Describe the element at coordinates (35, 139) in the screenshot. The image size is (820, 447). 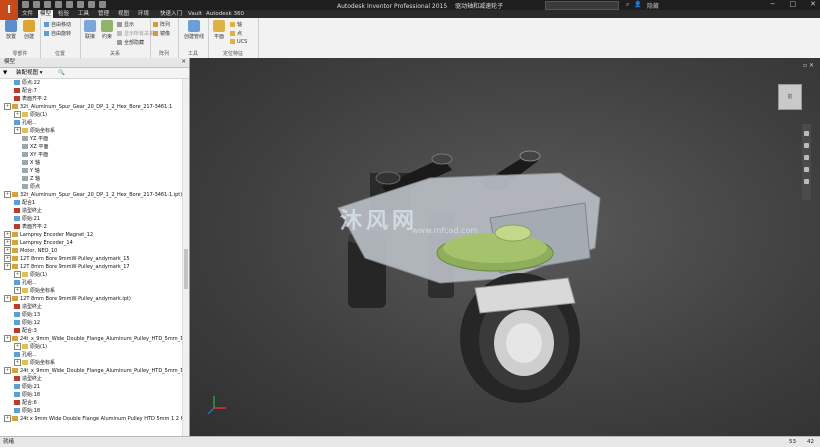
I see `tree-node: YZ 平面` at that location.